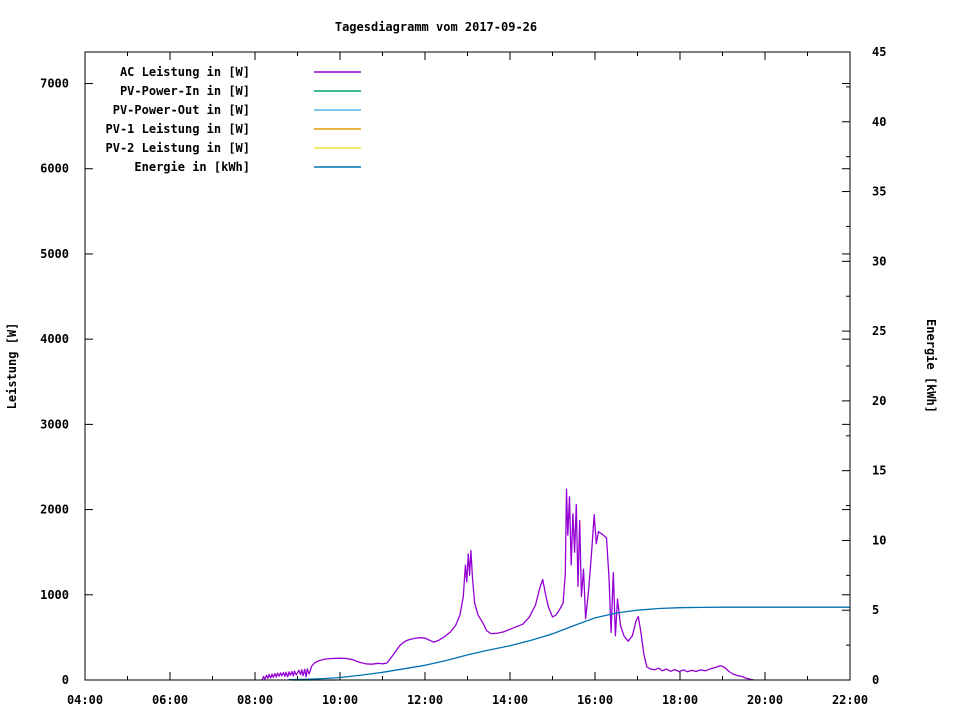 The image size is (960, 720). I want to click on y2-tick-label: 35, so click(879, 192).